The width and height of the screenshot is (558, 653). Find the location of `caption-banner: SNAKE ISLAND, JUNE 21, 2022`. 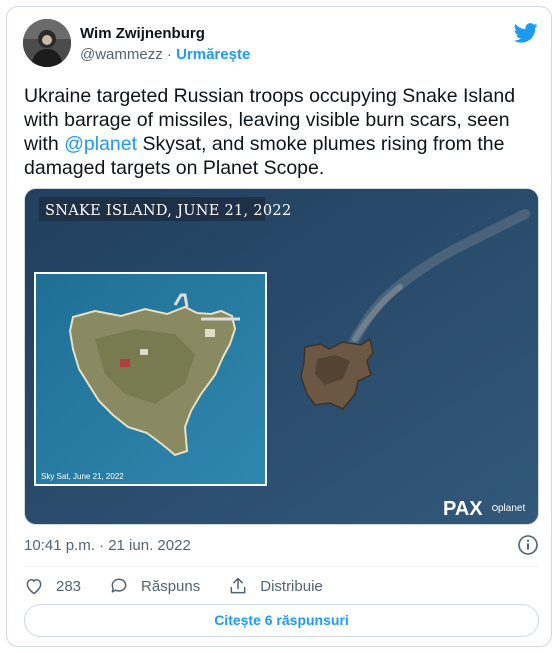

caption-banner: SNAKE ISLAND, JUNE 21, 2022 is located at coordinates (168, 211).